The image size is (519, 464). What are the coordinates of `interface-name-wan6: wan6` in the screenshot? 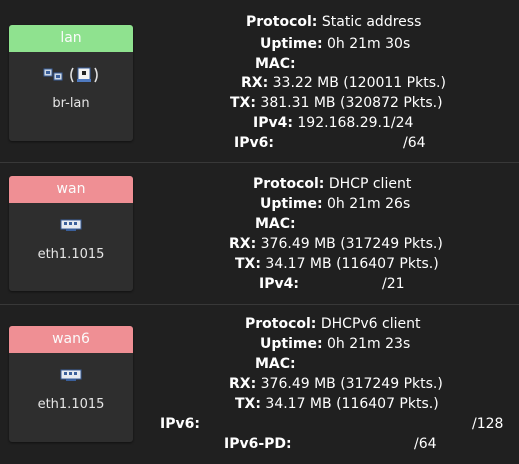 It's located at (71, 339).